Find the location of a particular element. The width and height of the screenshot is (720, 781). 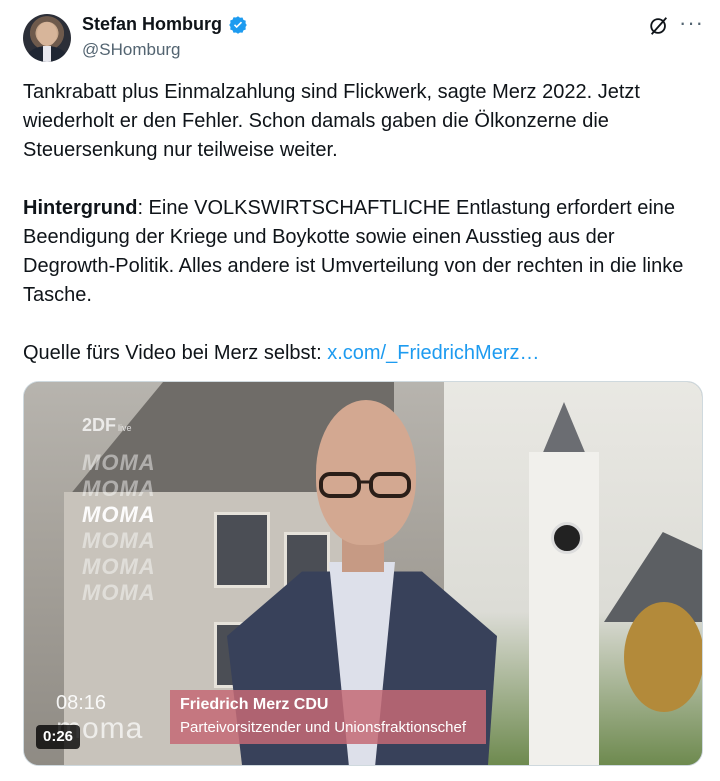

moma-logo-stack: MOMA MOMA MOMA MOMA MOMA MOMA is located at coordinates (152, 528).